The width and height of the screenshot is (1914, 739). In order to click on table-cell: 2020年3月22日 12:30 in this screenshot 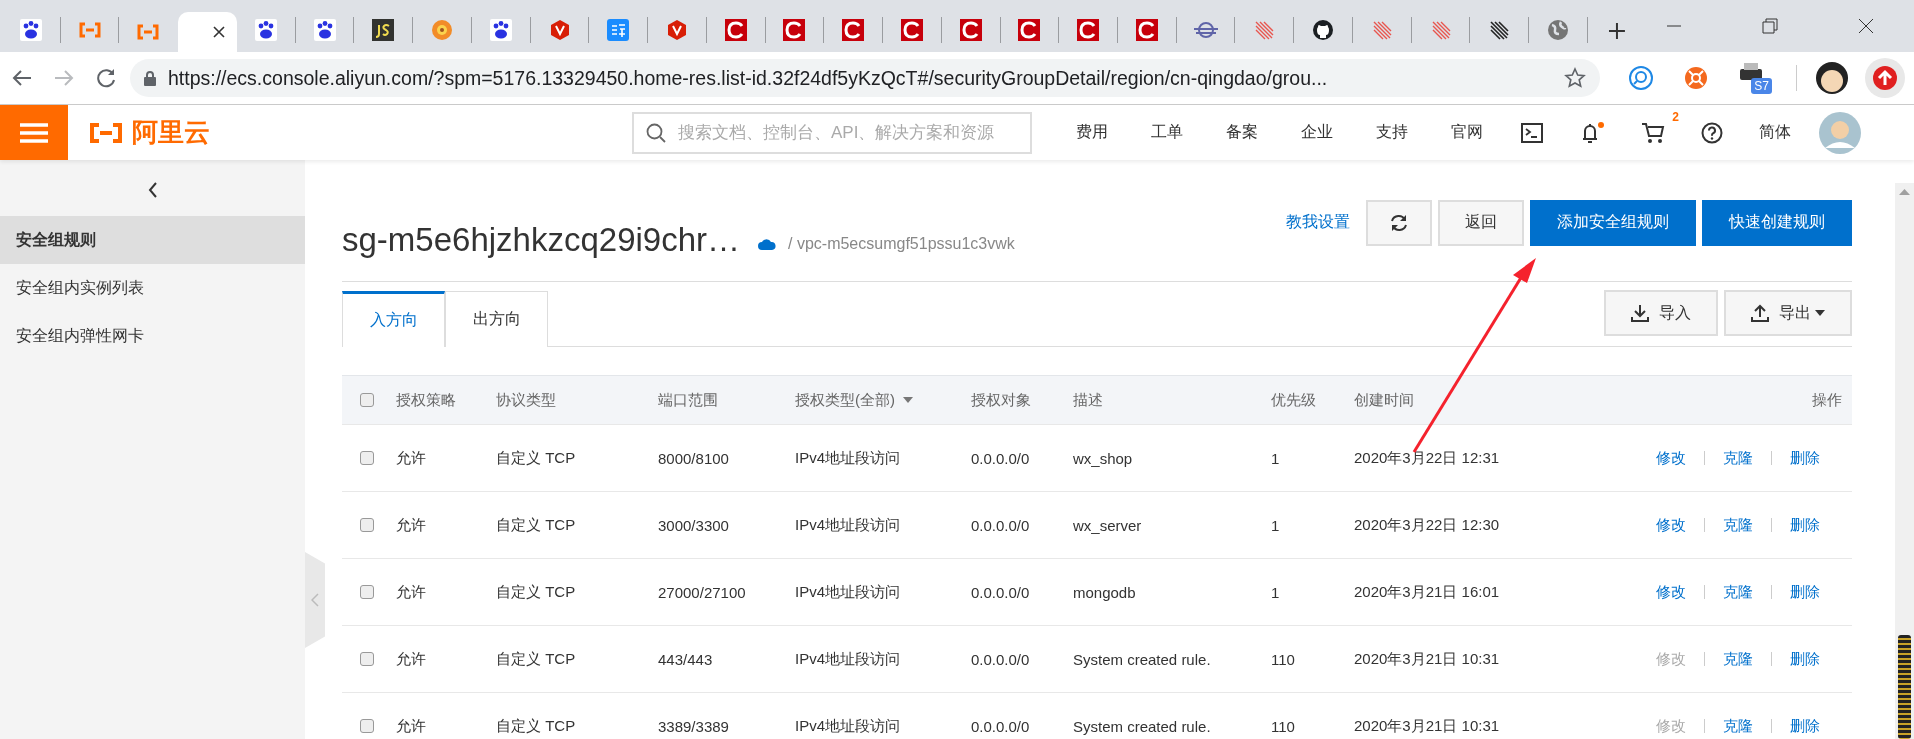, I will do `click(1427, 524)`.